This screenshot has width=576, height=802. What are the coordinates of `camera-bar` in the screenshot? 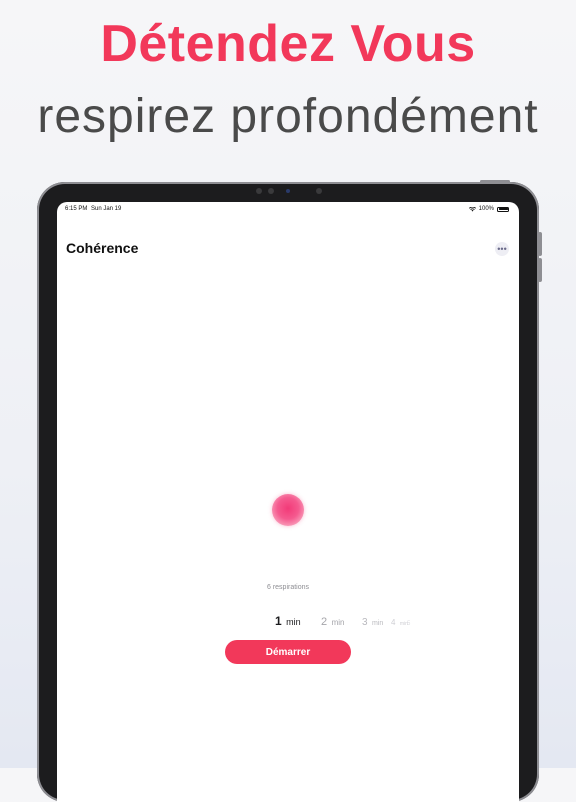 It's located at (290, 191).